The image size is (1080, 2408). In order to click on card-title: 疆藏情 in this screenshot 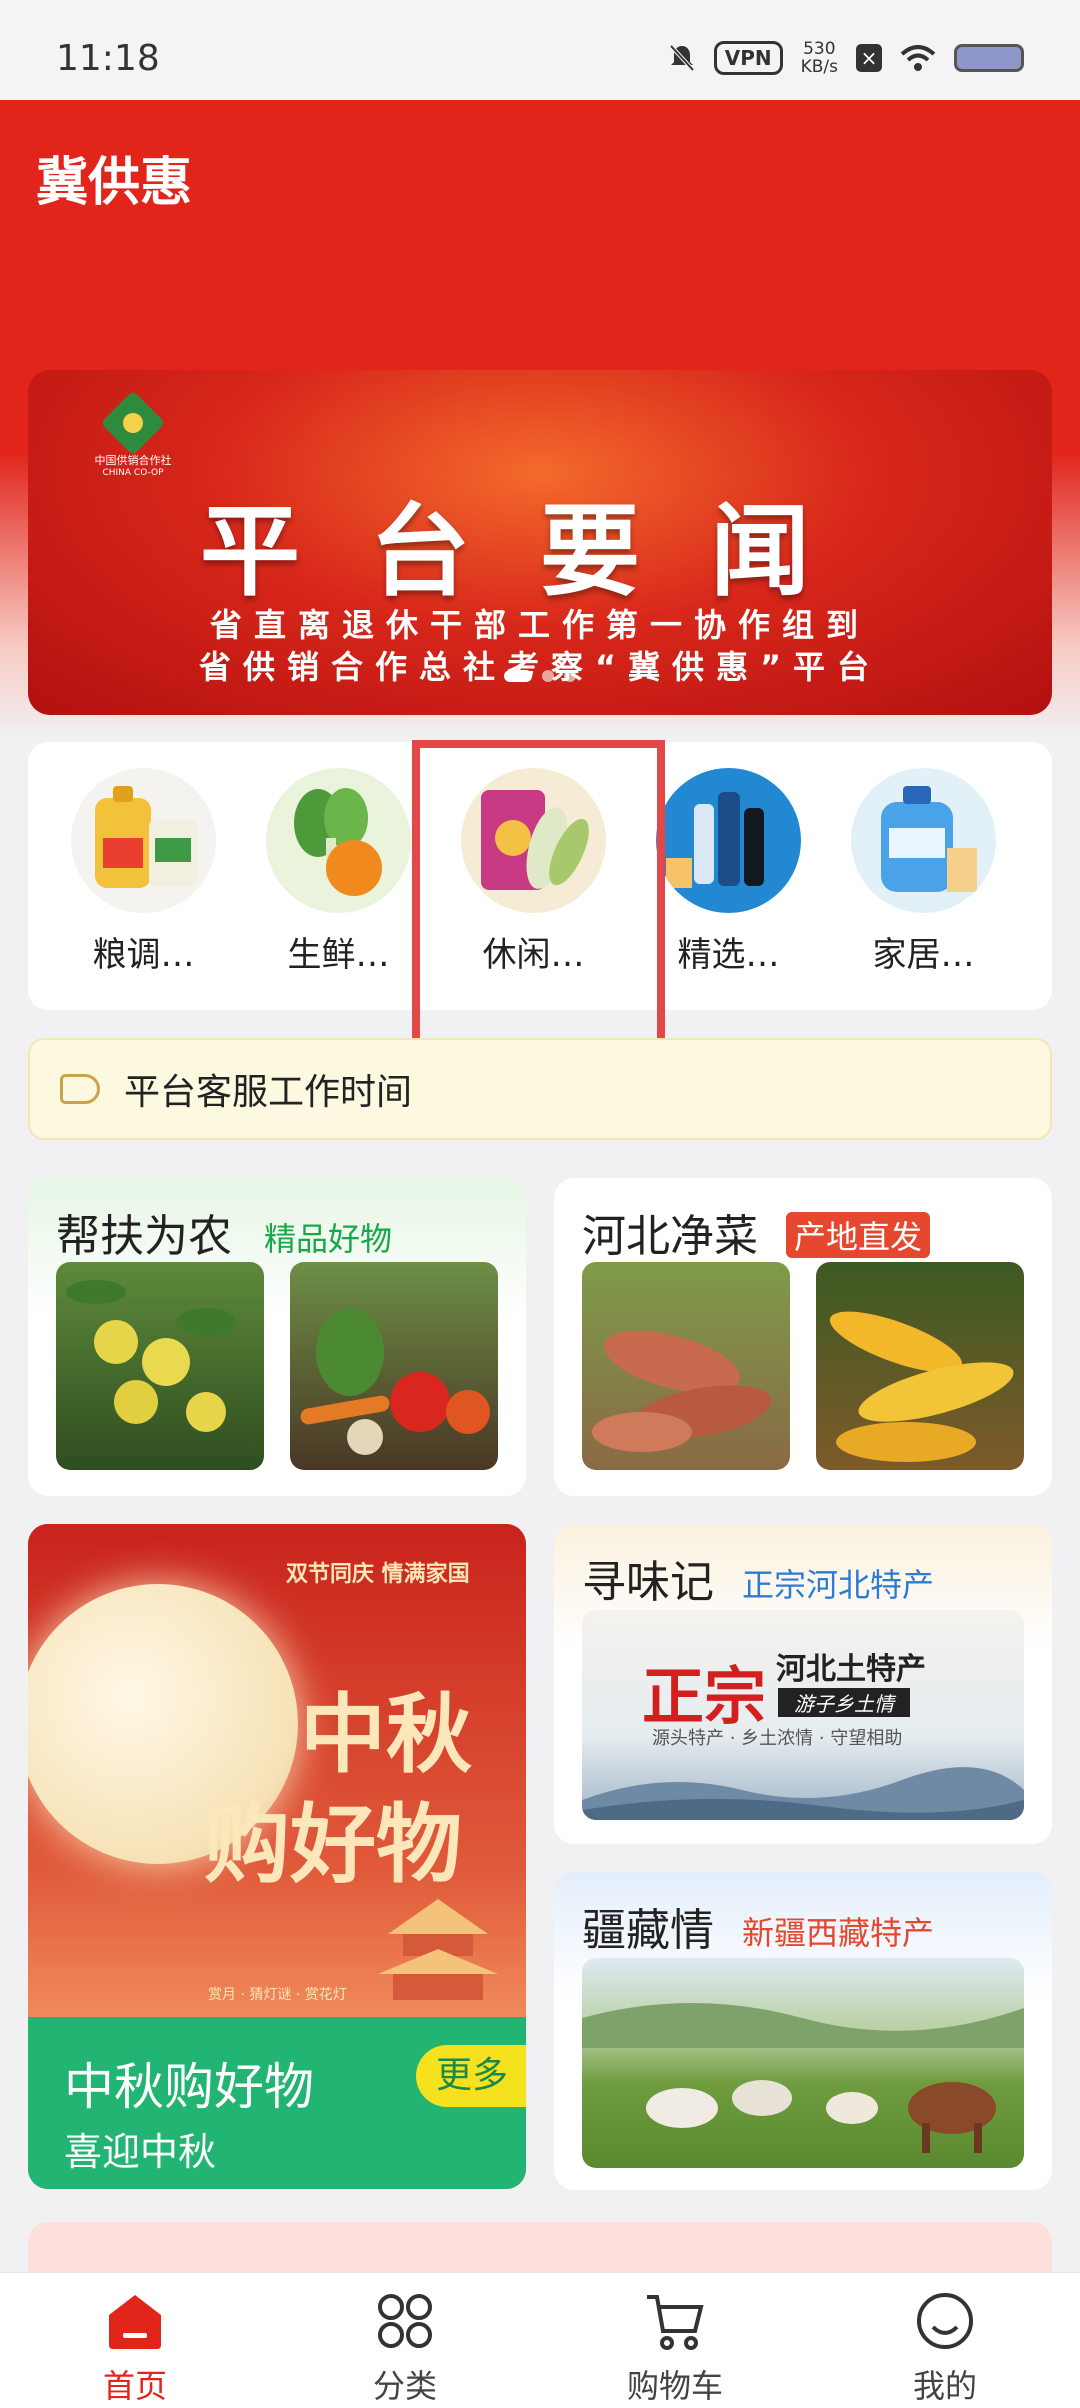, I will do `click(648, 1930)`.